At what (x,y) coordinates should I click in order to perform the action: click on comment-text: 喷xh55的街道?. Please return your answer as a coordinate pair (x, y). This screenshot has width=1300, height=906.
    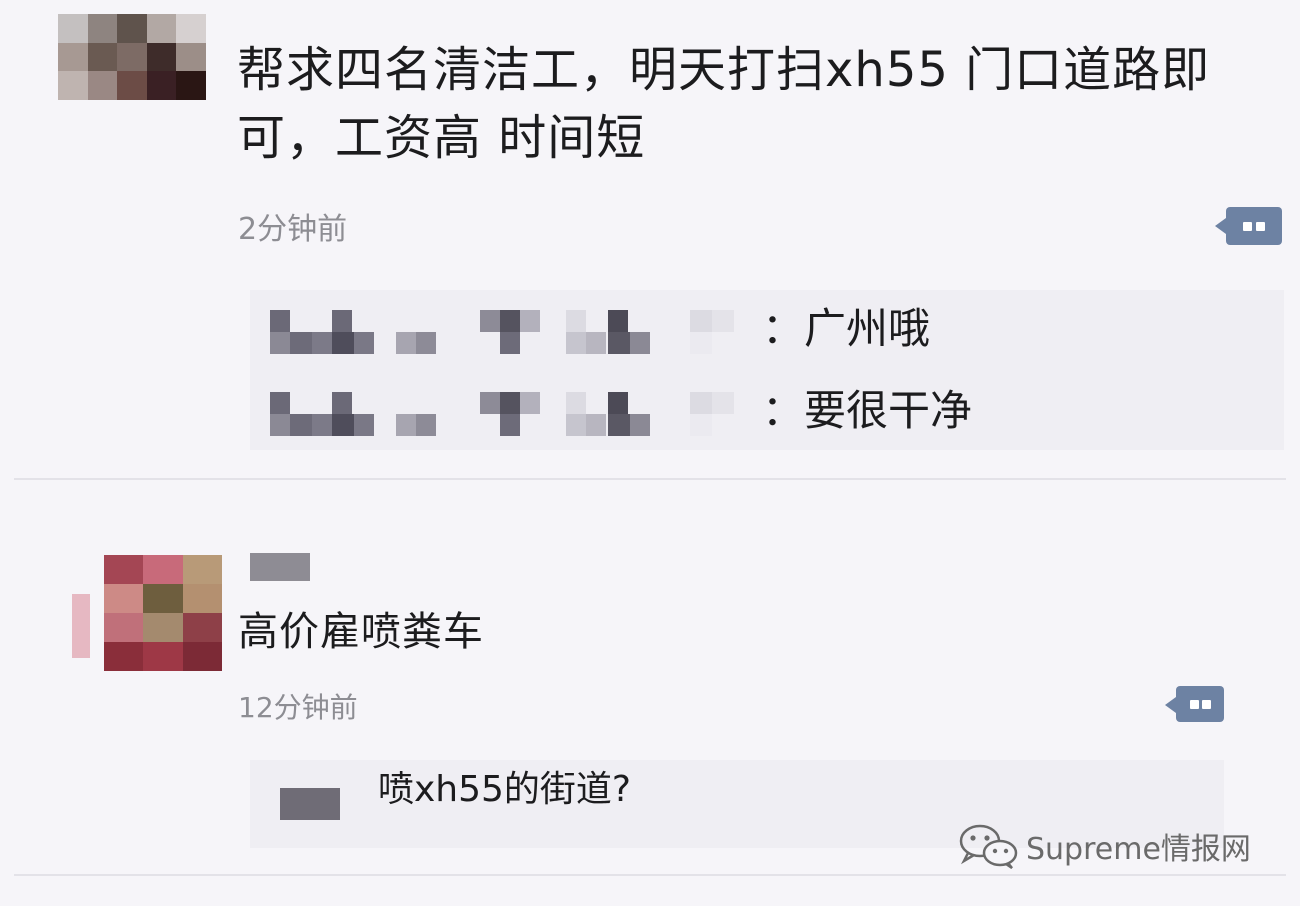
    Looking at the image, I should click on (505, 789).